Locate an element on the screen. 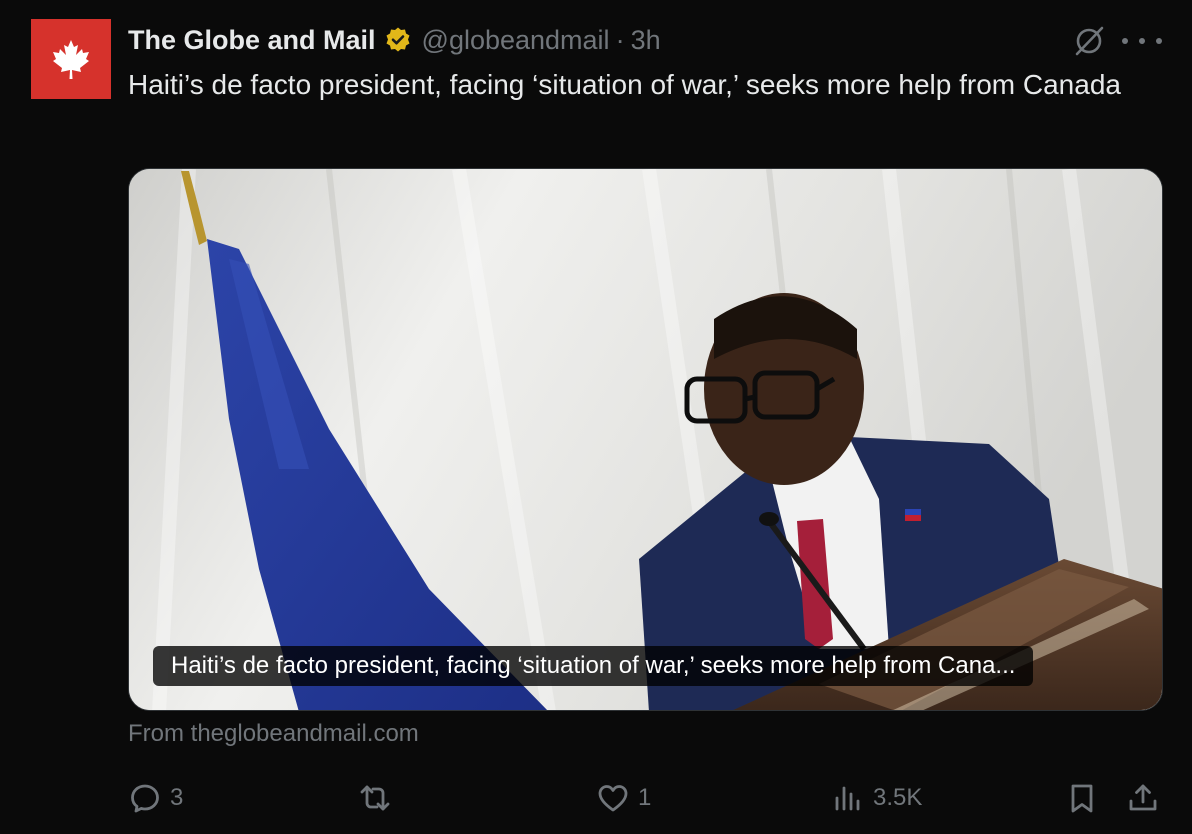 Image resolution: width=1192 pixels, height=834 pixels. card-source: From theglobeandmail.com is located at coordinates (273, 734).